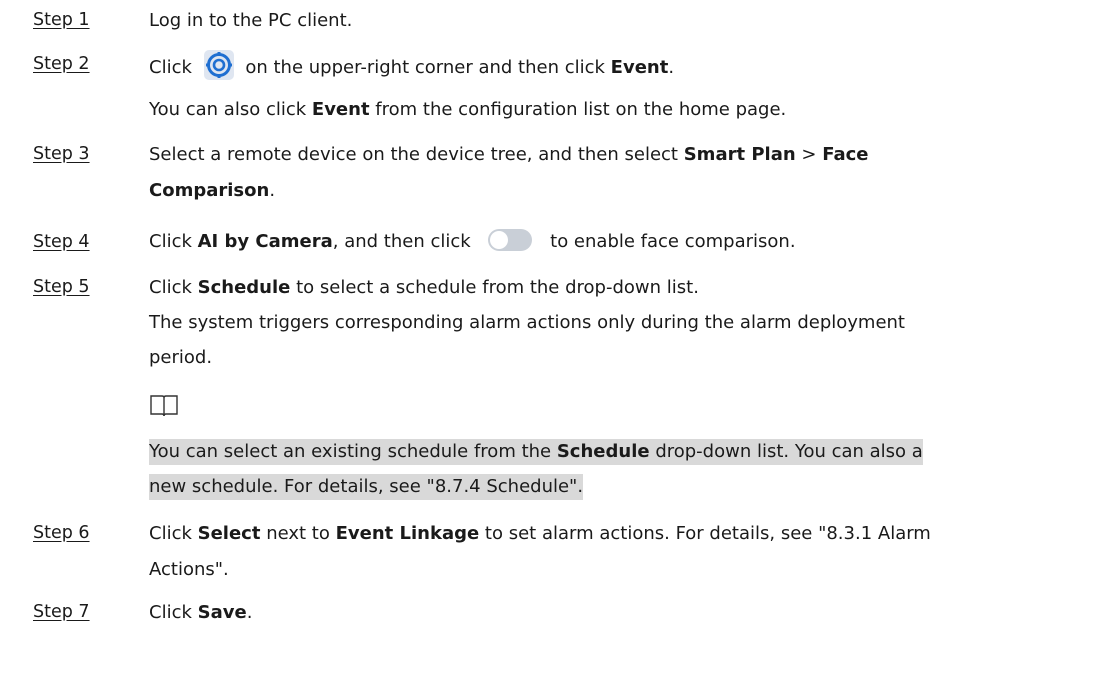 Image resolution: width=1106 pixels, height=679 pixels. Describe the element at coordinates (61, 612) in the screenshot. I see `step-7-label: Step 7` at that location.